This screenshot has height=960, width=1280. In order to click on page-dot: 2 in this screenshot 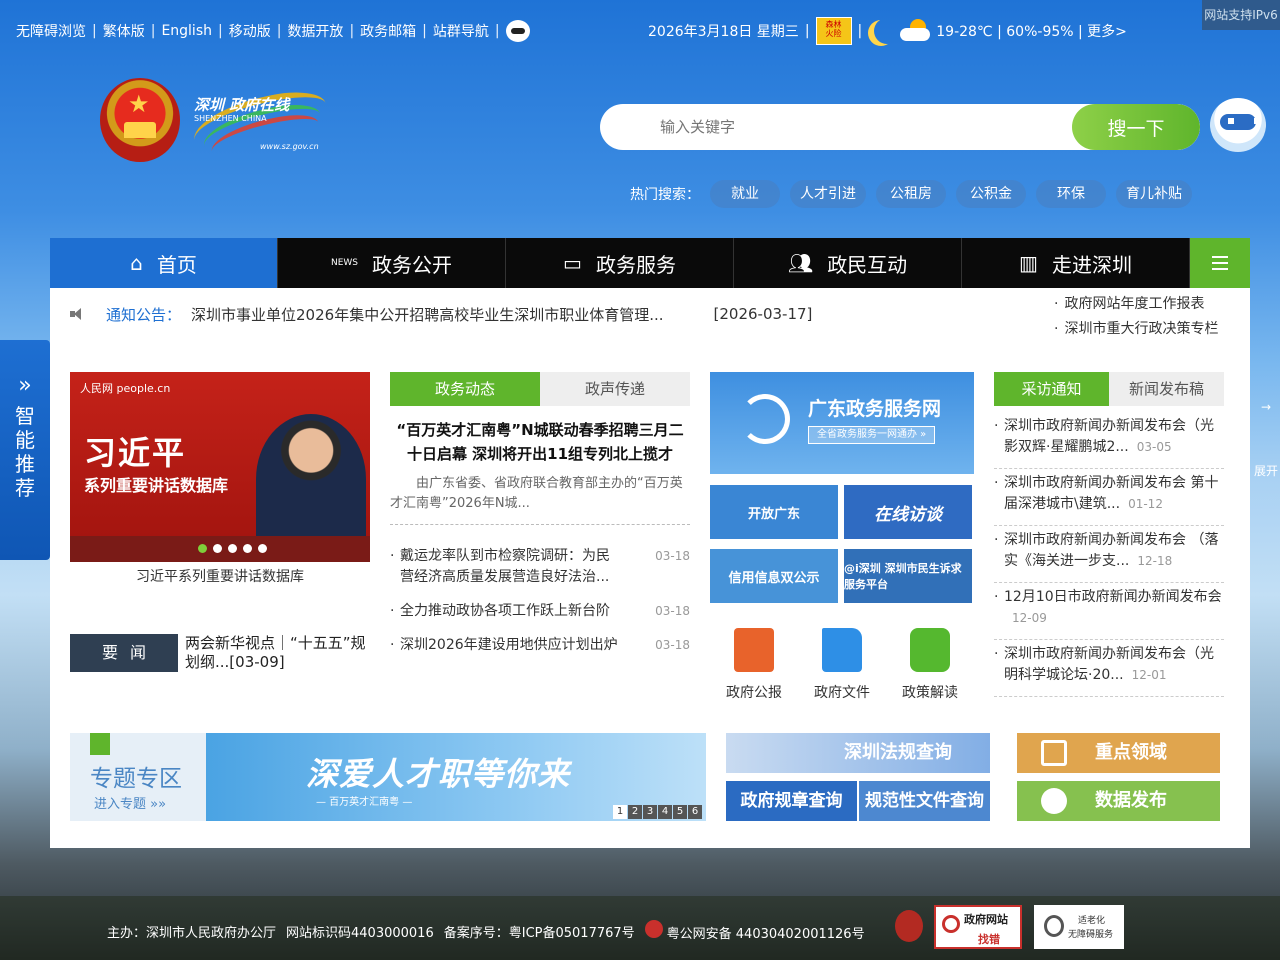, I will do `click(635, 812)`.